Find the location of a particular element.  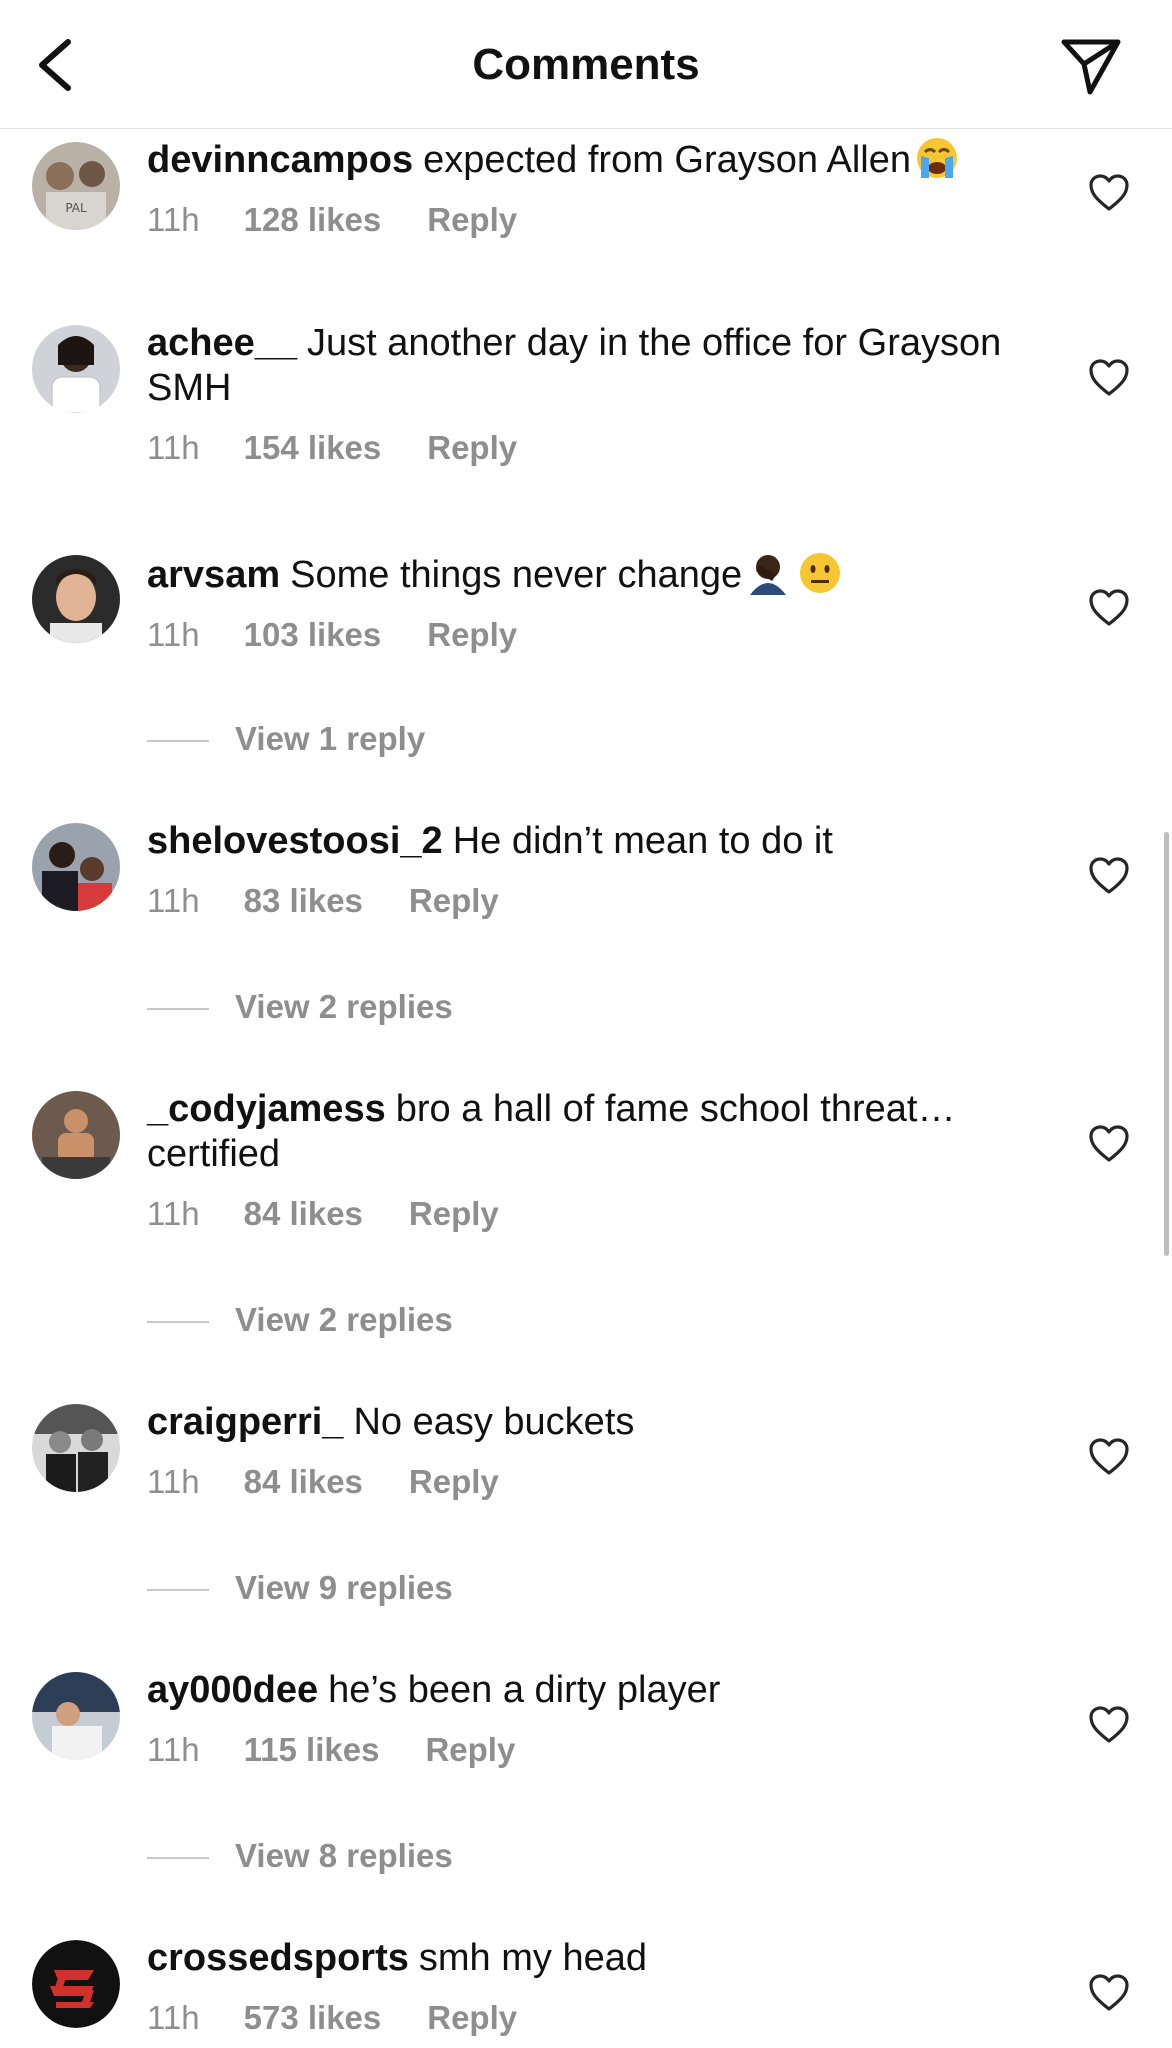

scrollbar is located at coordinates (1166, 1044).